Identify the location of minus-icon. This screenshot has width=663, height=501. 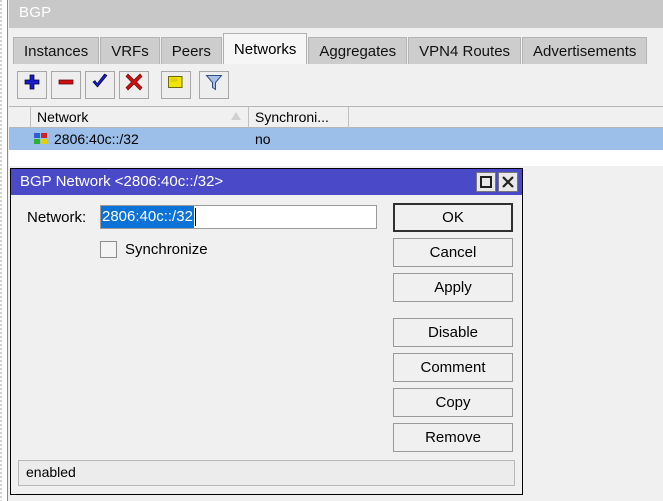
(66, 82).